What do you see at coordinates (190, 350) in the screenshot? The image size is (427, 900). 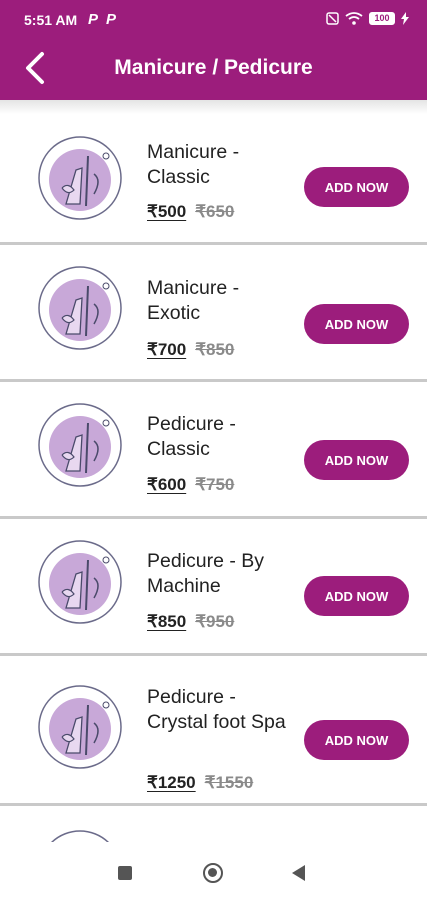 I see `price-row: ₹700 ₹850` at bounding box center [190, 350].